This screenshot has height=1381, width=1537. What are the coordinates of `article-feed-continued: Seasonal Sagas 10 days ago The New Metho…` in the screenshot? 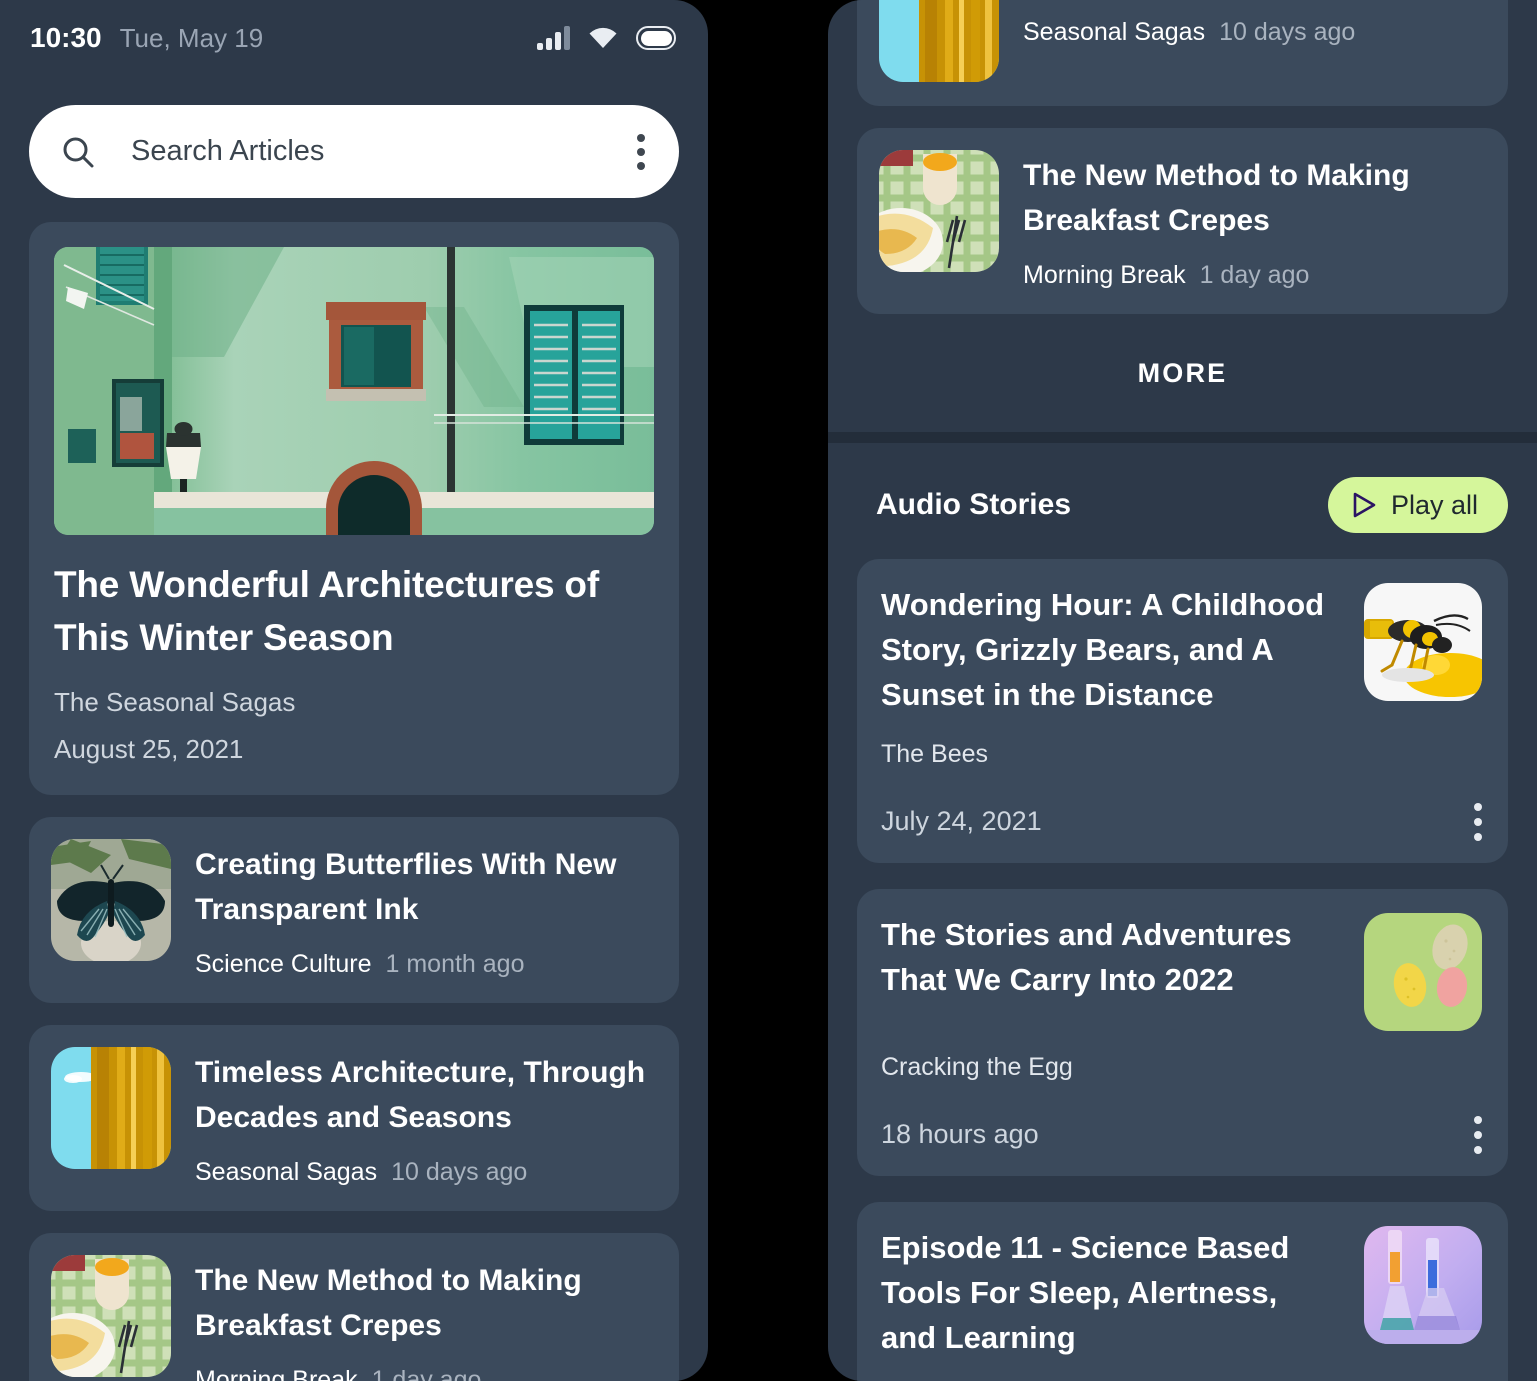 It's located at (1182, 157).